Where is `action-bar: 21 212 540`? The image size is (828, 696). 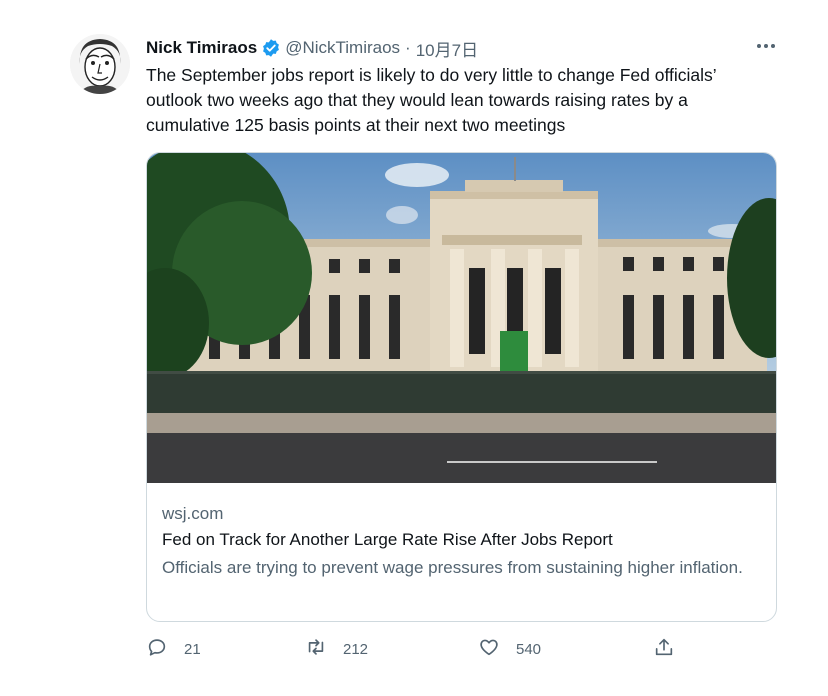 action-bar: 21 212 540 is located at coordinates (416, 649).